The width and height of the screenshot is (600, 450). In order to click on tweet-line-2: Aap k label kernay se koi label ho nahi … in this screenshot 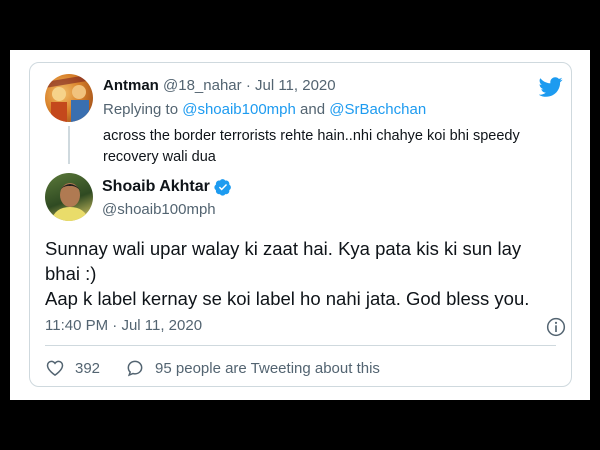, I will do `click(287, 298)`.